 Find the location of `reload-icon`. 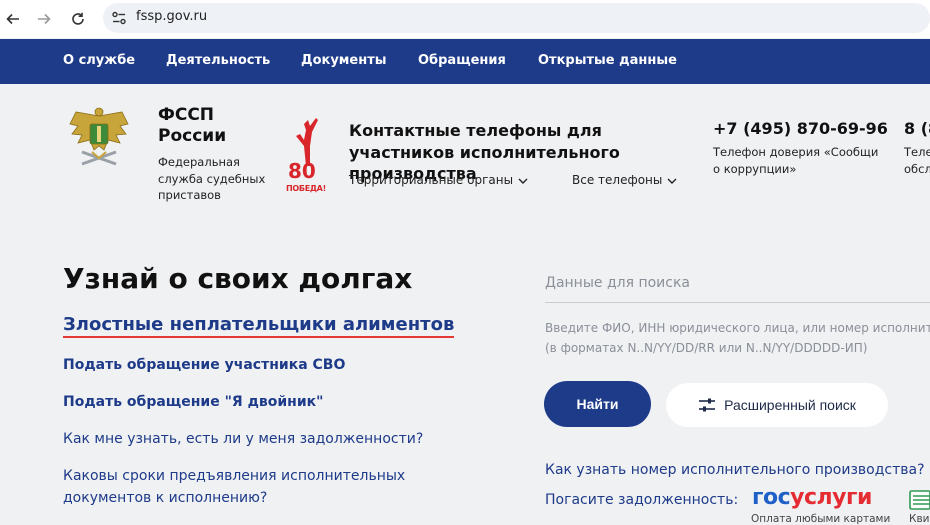

reload-icon is located at coordinates (78, 18).